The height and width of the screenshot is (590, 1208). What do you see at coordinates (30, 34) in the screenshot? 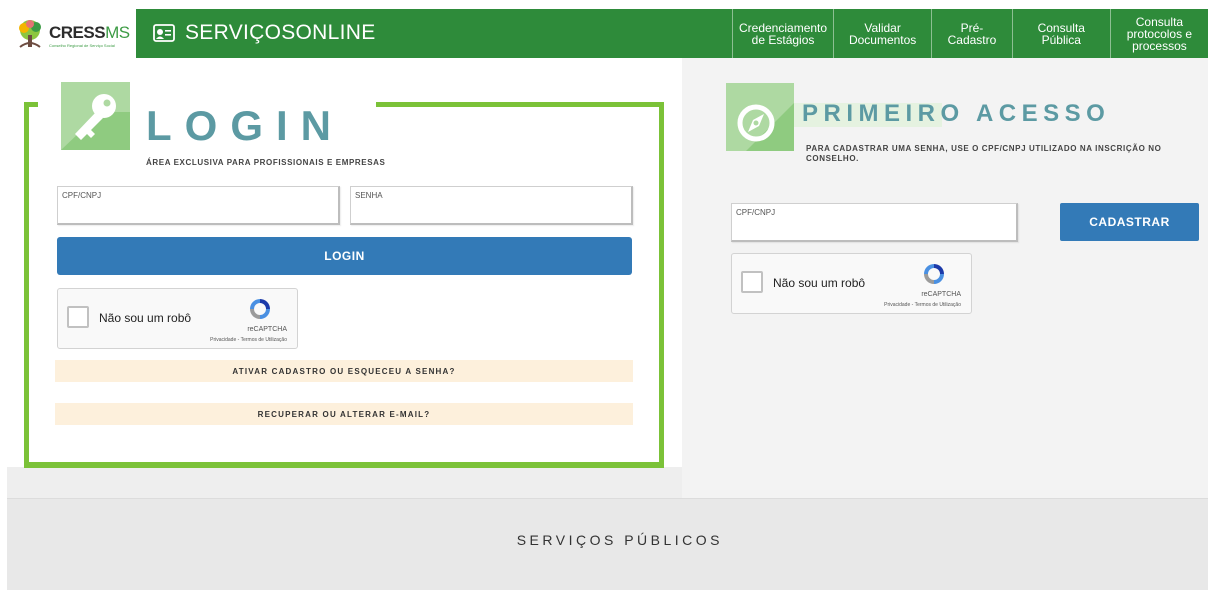
I see `tree-logo-icon` at bounding box center [30, 34].